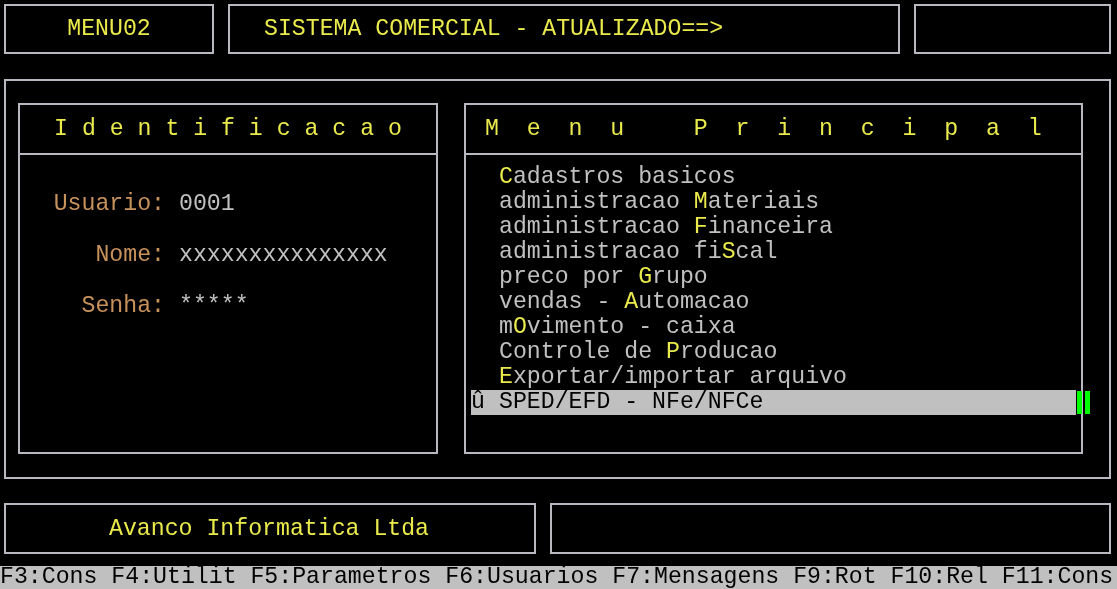  I want to click on menu-item: vendas - Automacao, so click(624, 302).